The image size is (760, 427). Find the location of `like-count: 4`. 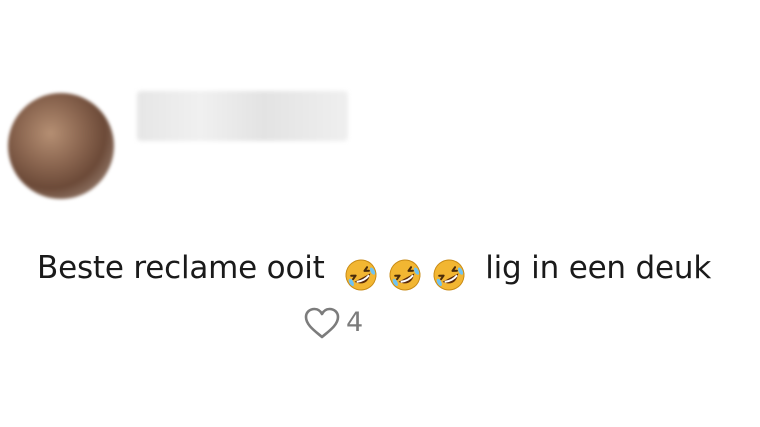

like-count: 4 is located at coordinates (355, 322).